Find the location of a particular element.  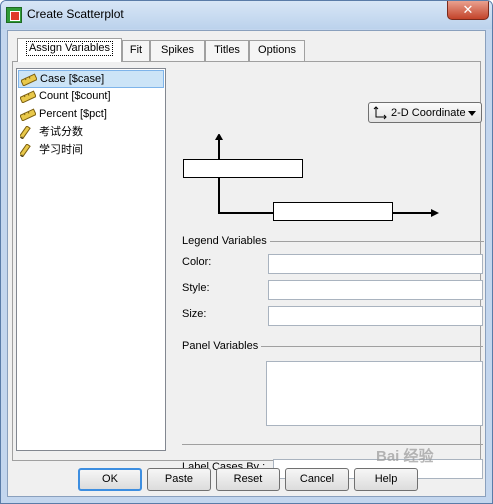

size-label: Size: is located at coordinates (194, 314).